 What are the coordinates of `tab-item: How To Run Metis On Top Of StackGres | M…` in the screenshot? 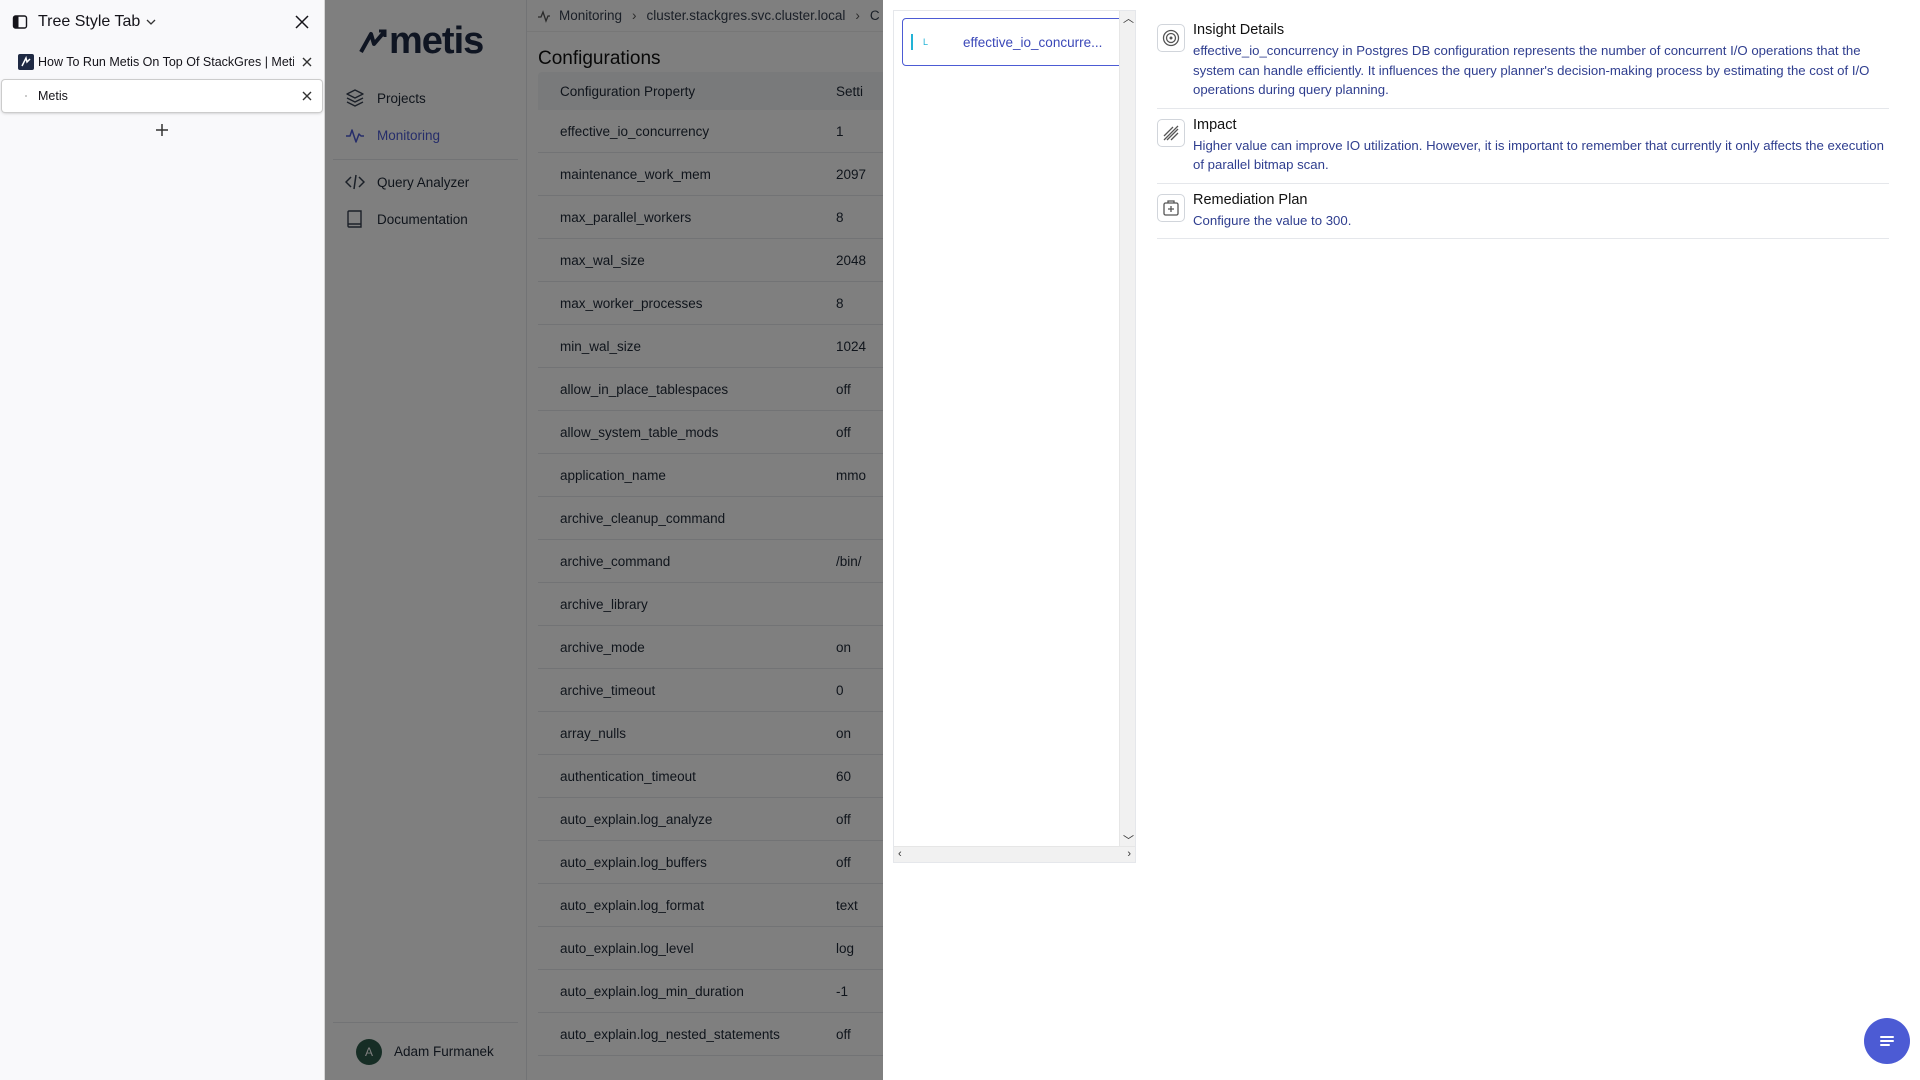 It's located at (162, 62).